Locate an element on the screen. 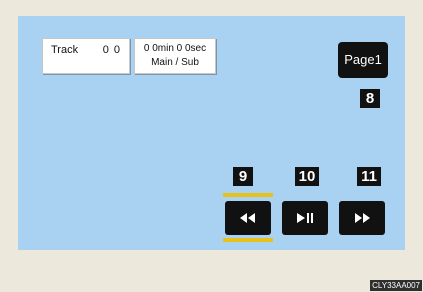 The height and width of the screenshot is (292, 423). track-button: Track 0 0 is located at coordinates (86, 56).